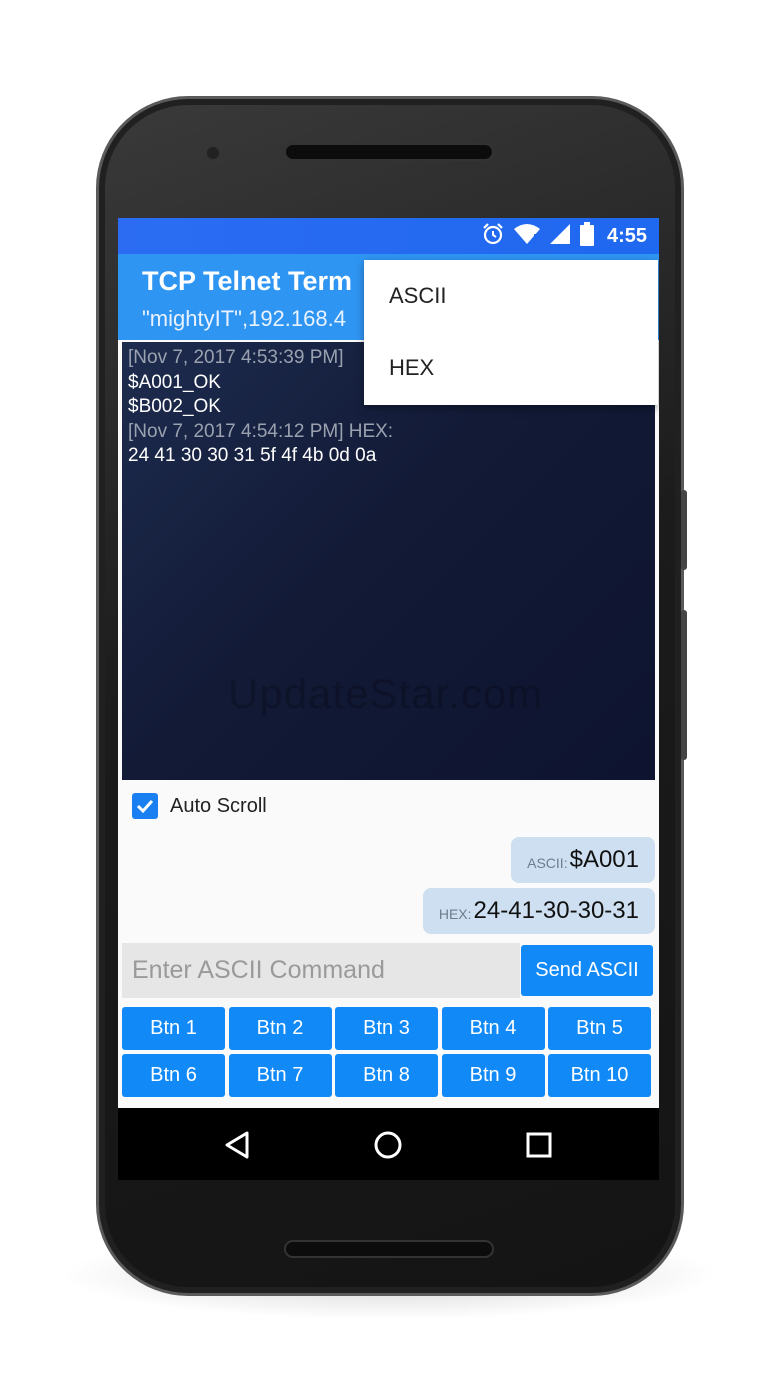  I want to click on macro-button-3: Btn 3, so click(386, 1028).